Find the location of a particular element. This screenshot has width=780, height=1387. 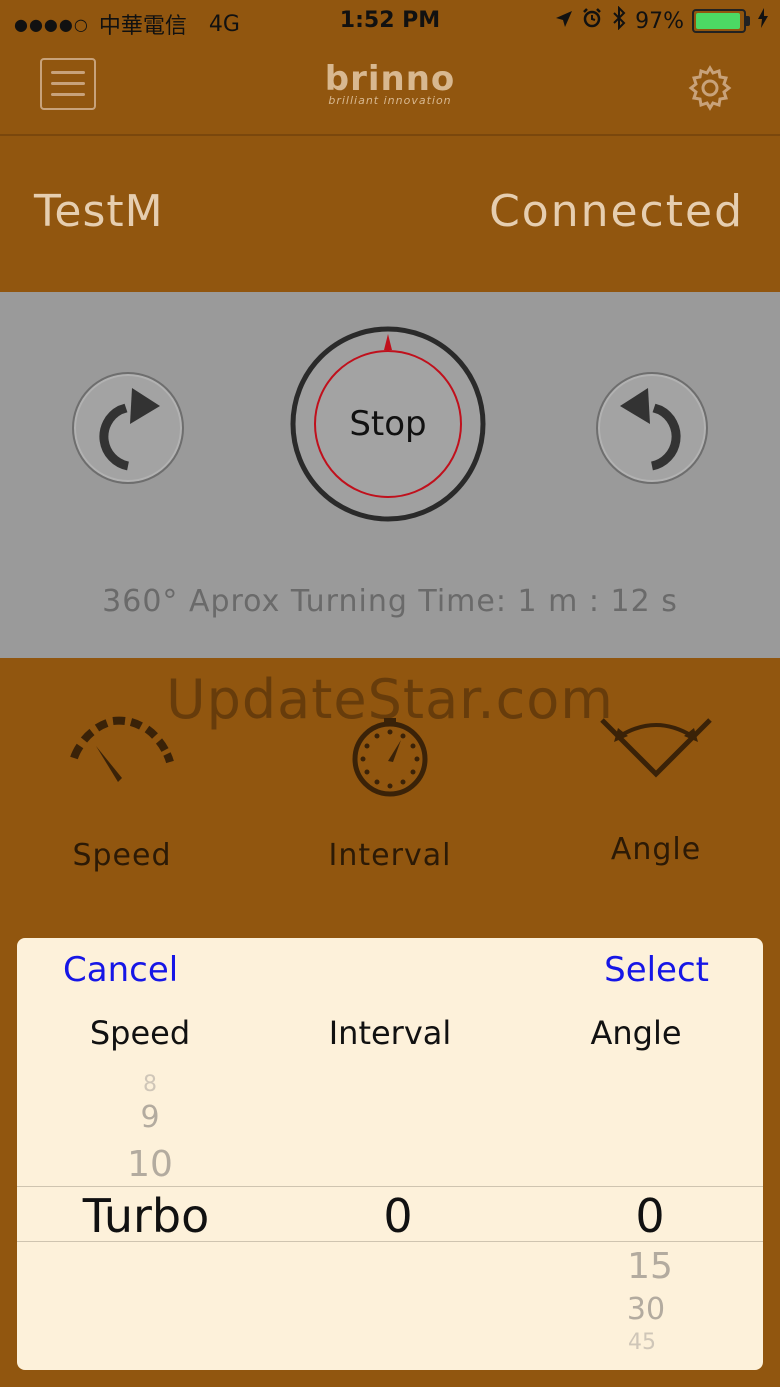

speed-label: Speed is located at coordinates (122, 855).